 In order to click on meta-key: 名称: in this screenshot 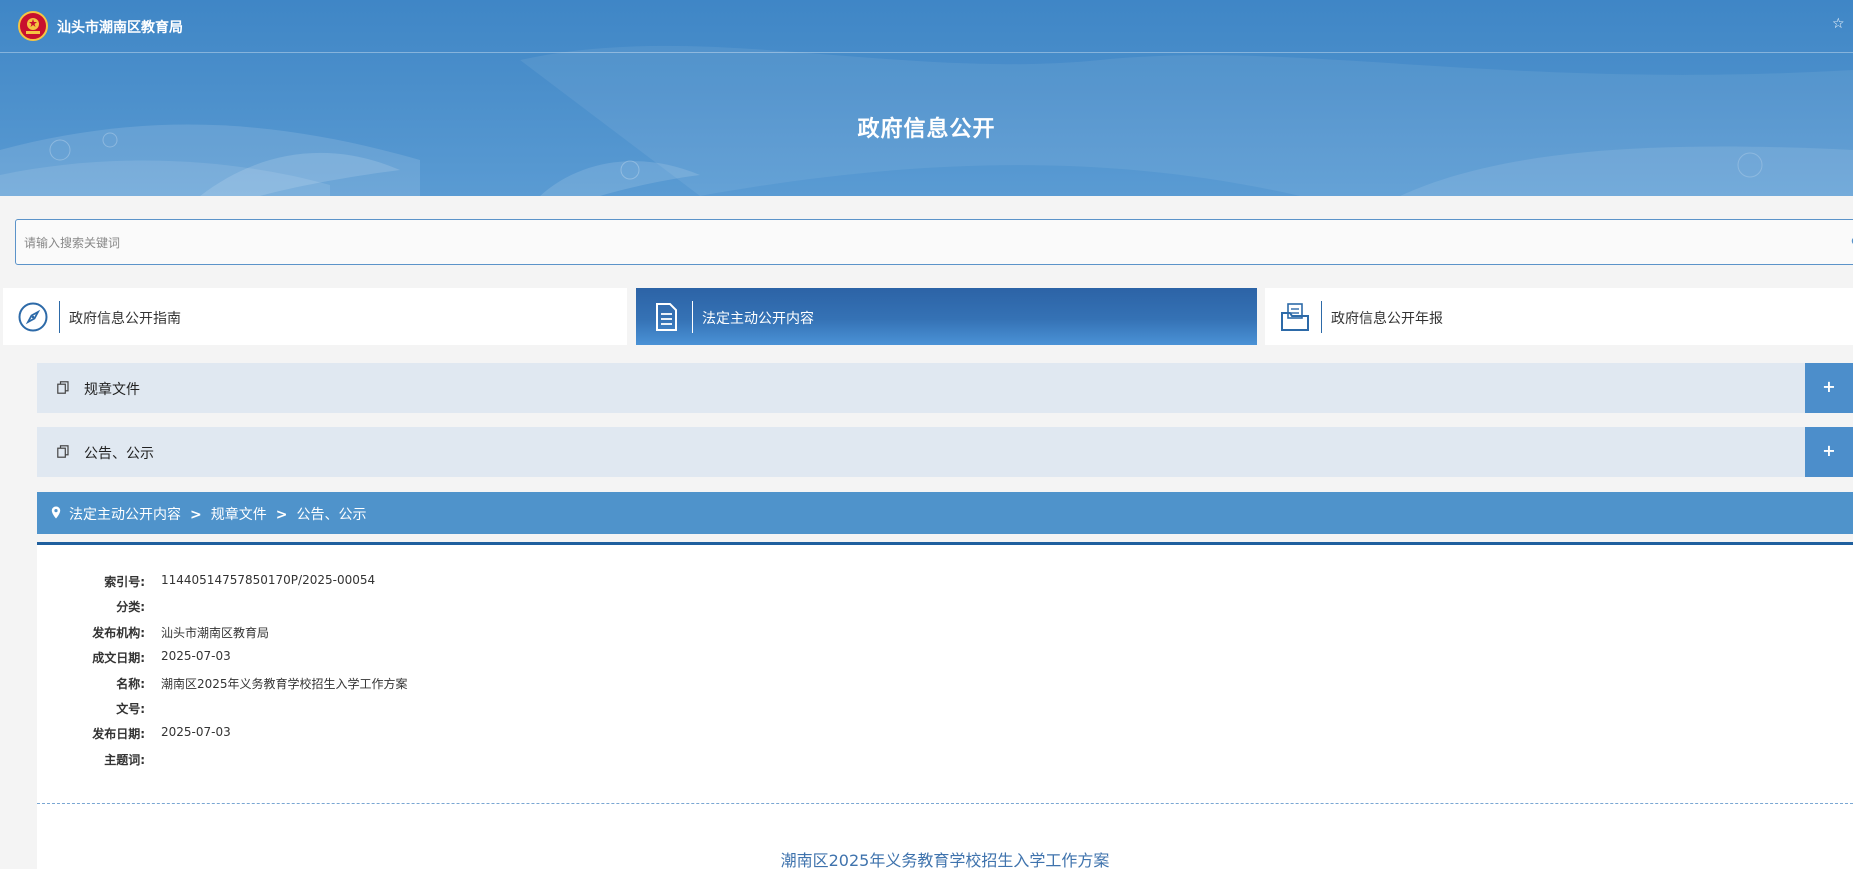, I will do `click(130, 683)`.